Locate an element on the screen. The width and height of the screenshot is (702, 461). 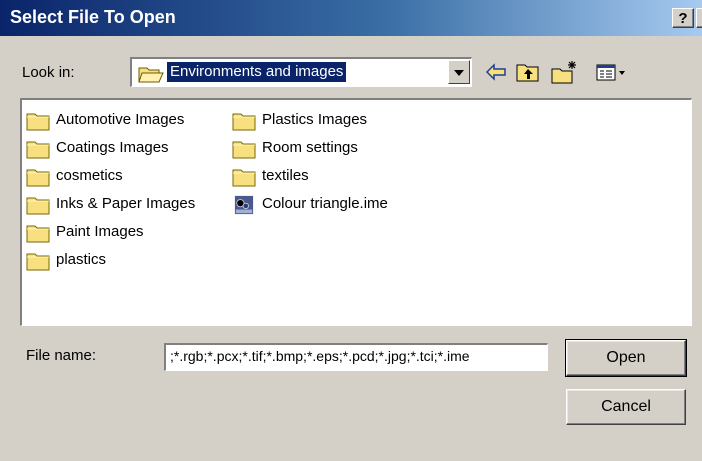
up-one-level-button is located at coordinates (528, 72).